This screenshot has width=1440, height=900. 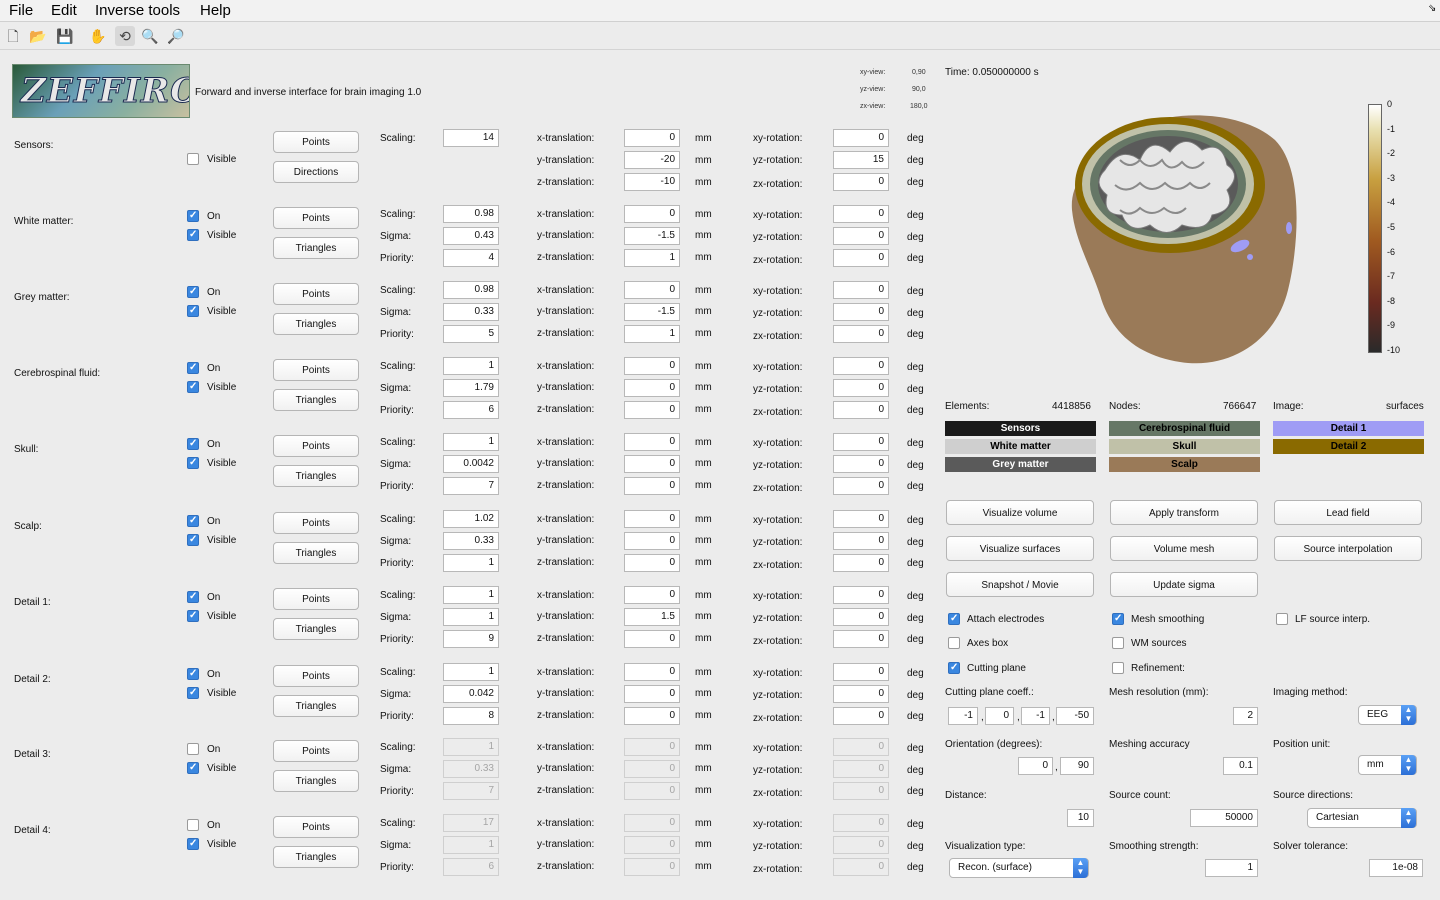 What do you see at coordinates (652, 160) in the screenshot?
I see `sensors-y-translation-field: -20` at bounding box center [652, 160].